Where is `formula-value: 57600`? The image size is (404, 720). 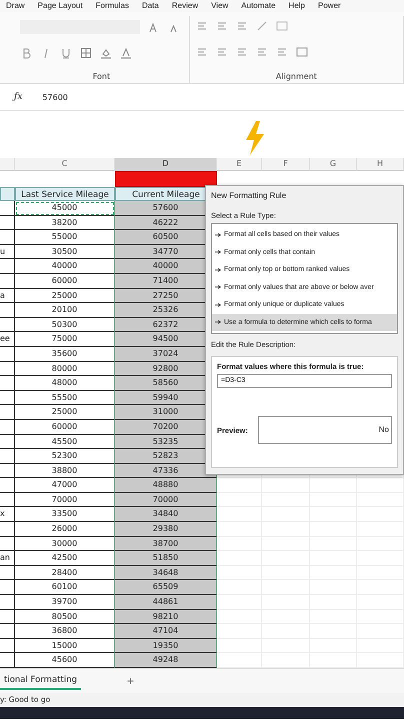 formula-value: 57600 is located at coordinates (55, 97).